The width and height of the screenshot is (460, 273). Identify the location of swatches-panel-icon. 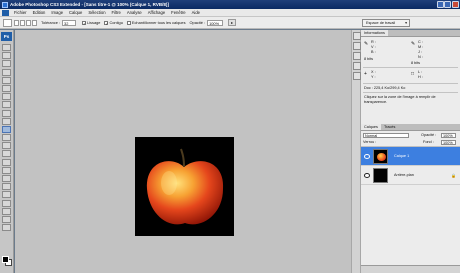
(357, 66).